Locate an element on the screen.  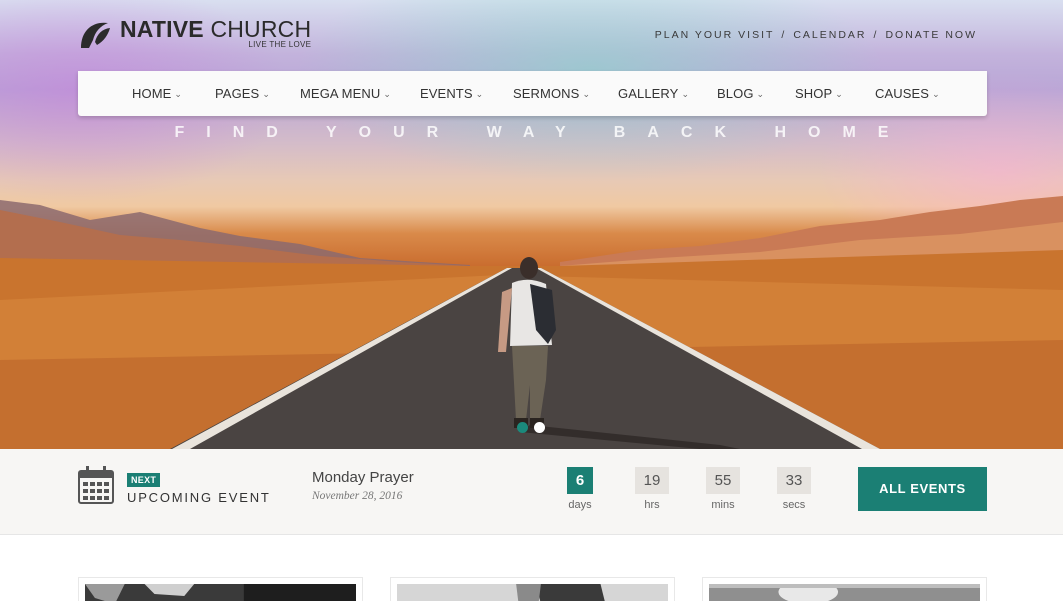
countdown-days: 6 days is located at coordinates (580, 489).